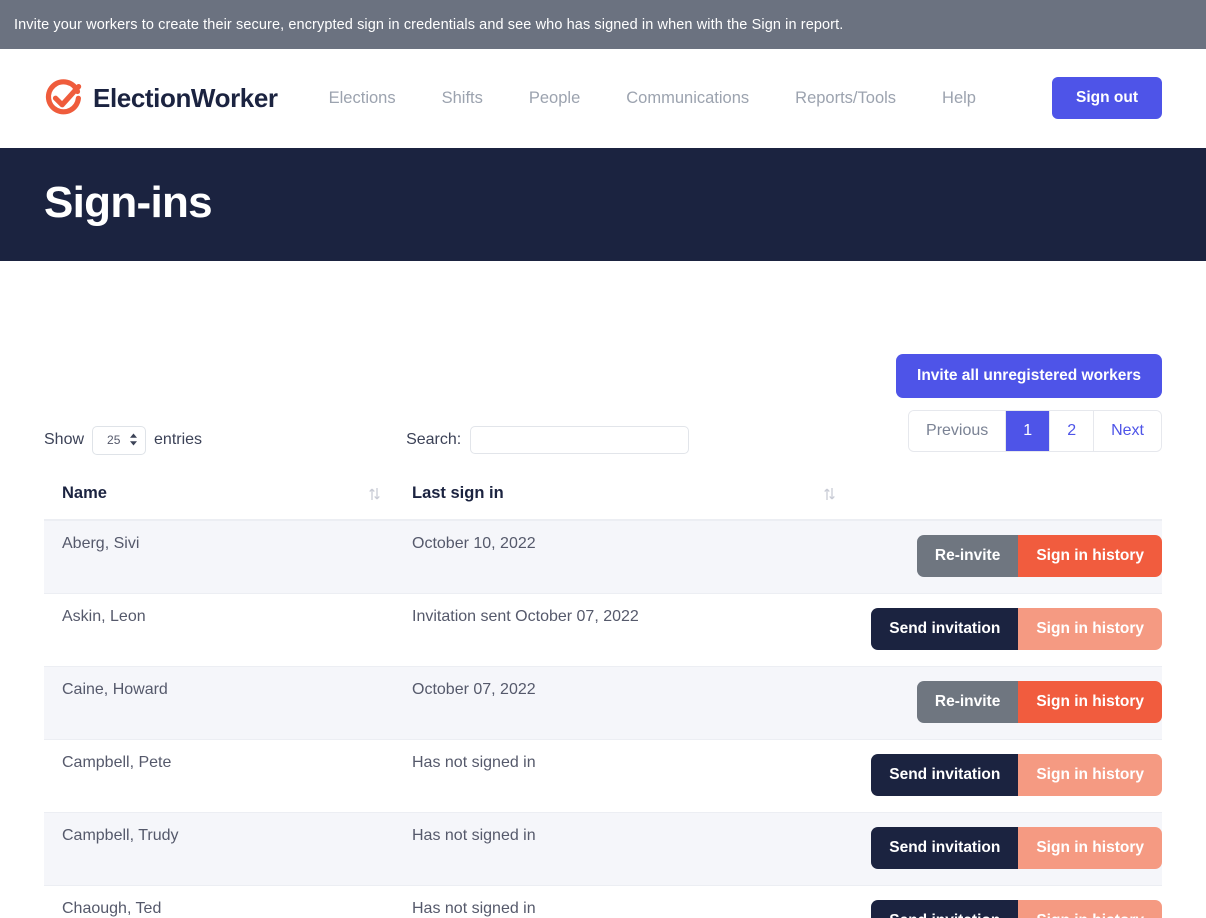 The image size is (1206, 918). Describe the element at coordinates (219, 703) in the screenshot. I see `cell-name: Caine, Howard` at that location.